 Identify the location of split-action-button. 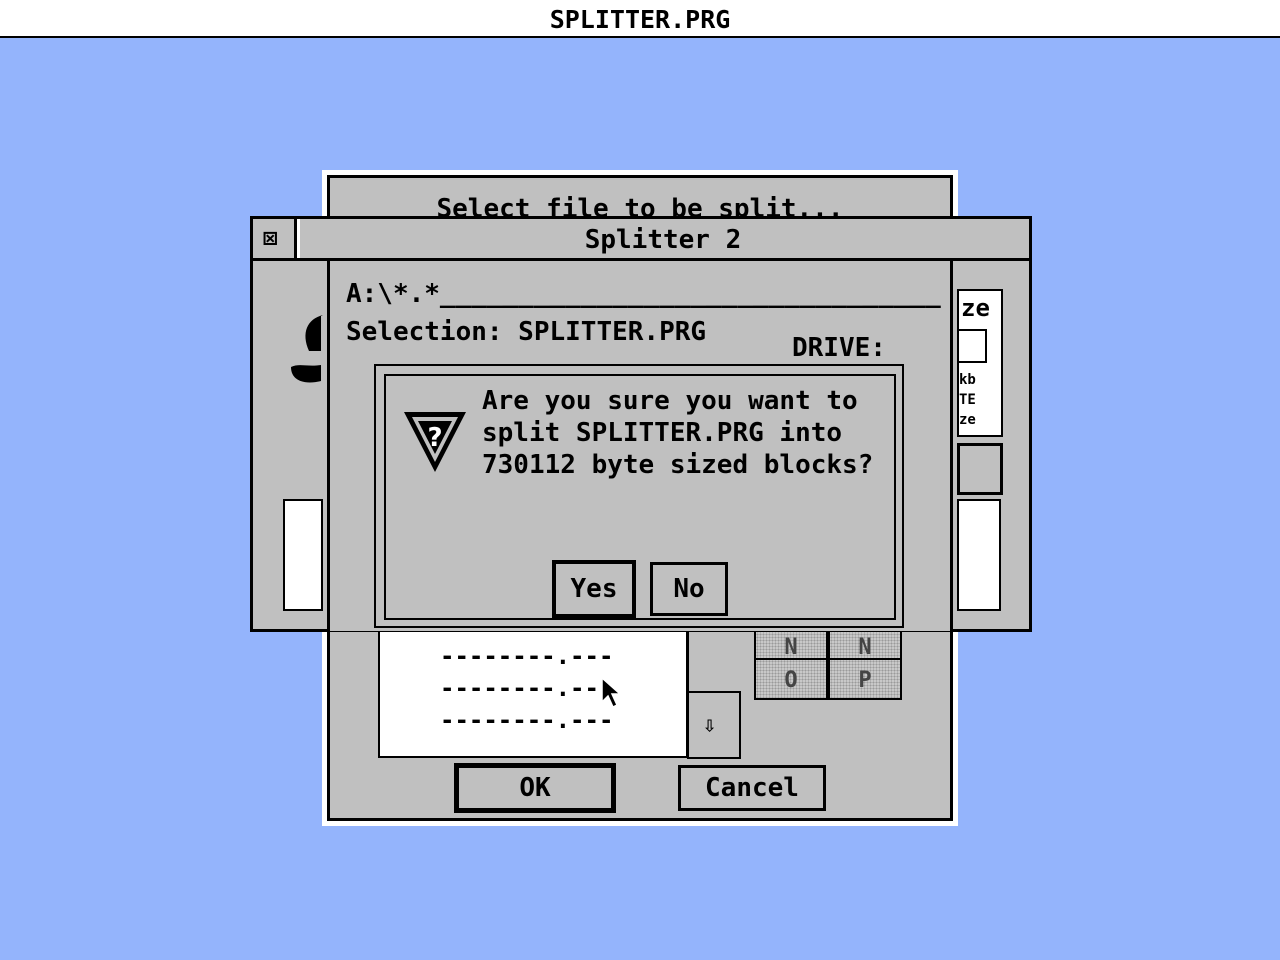
(980, 469).